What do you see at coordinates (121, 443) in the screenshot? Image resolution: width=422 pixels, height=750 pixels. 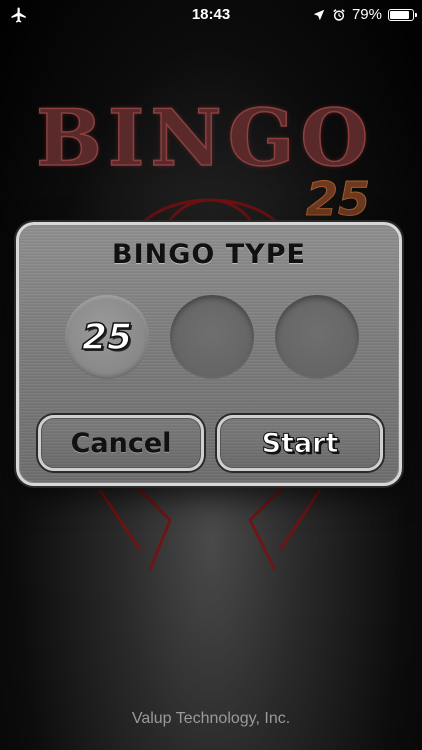 I see `cancel-button: Cancel` at bounding box center [121, 443].